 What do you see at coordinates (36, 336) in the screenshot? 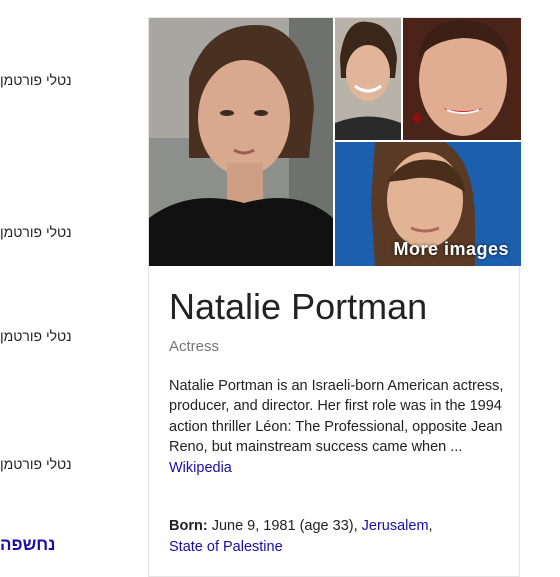
I see `result-snippet-3: נטלי פורטמן` at bounding box center [36, 336].